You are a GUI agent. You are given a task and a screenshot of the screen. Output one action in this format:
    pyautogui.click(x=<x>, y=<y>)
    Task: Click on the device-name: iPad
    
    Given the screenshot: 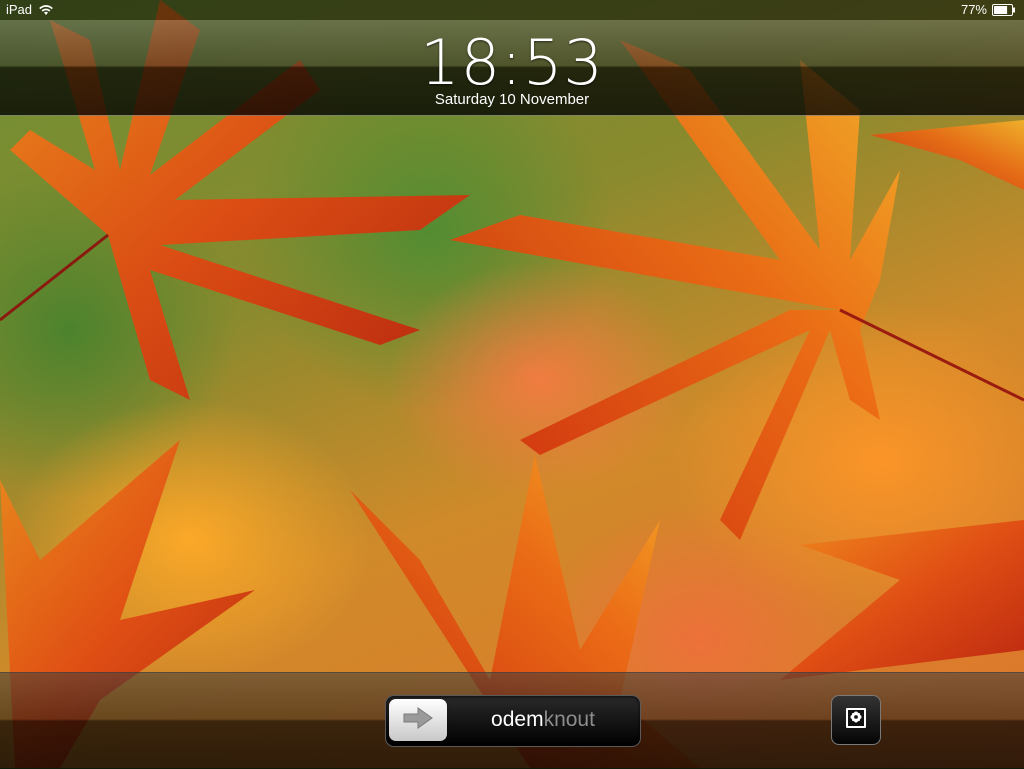 What is the action you would take?
    pyautogui.click(x=19, y=9)
    